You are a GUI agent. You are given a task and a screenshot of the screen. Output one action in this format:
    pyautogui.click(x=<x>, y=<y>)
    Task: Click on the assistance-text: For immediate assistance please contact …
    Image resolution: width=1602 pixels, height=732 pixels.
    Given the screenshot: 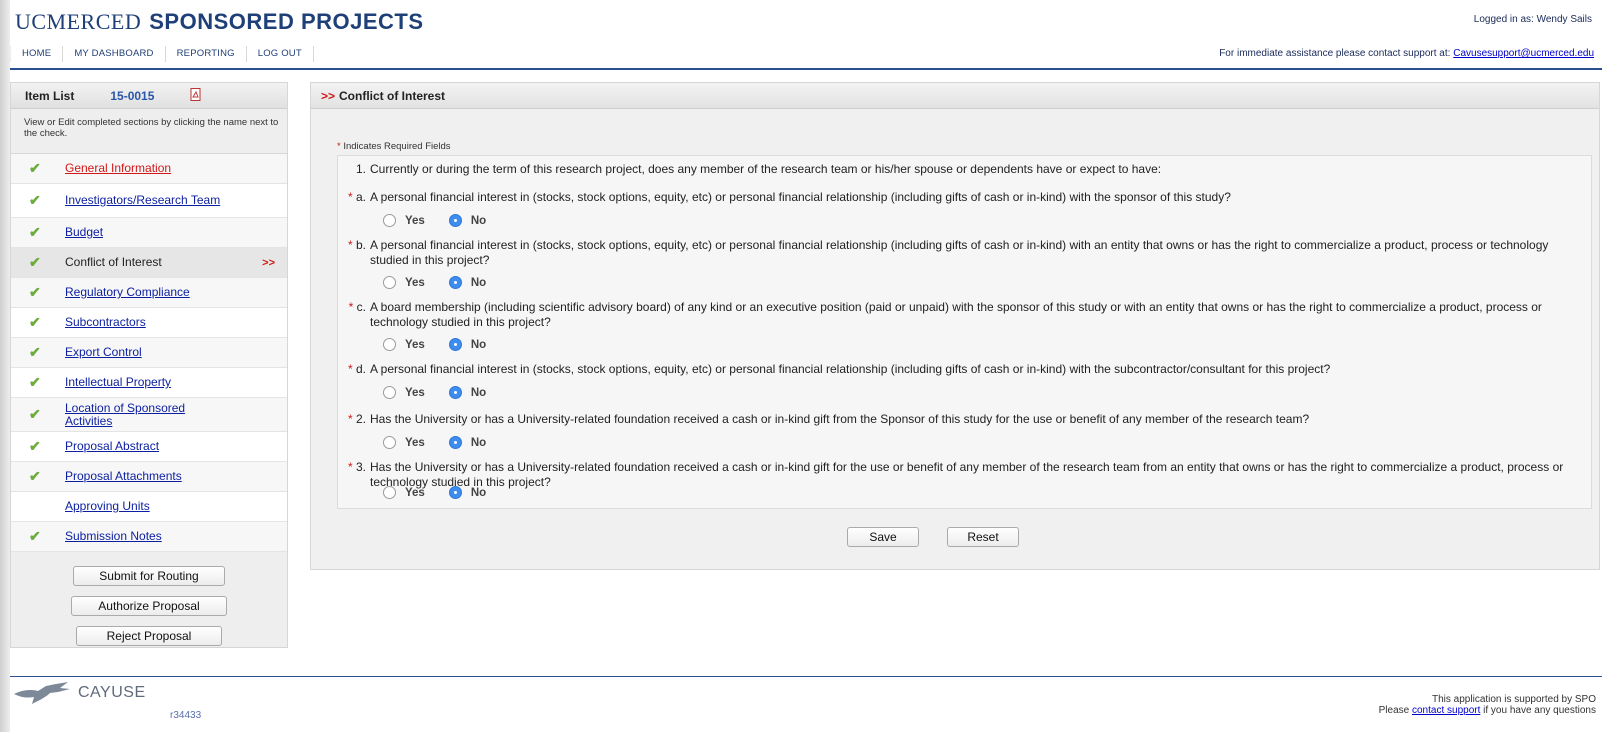 What is the action you would take?
    pyautogui.click(x=1406, y=53)
    